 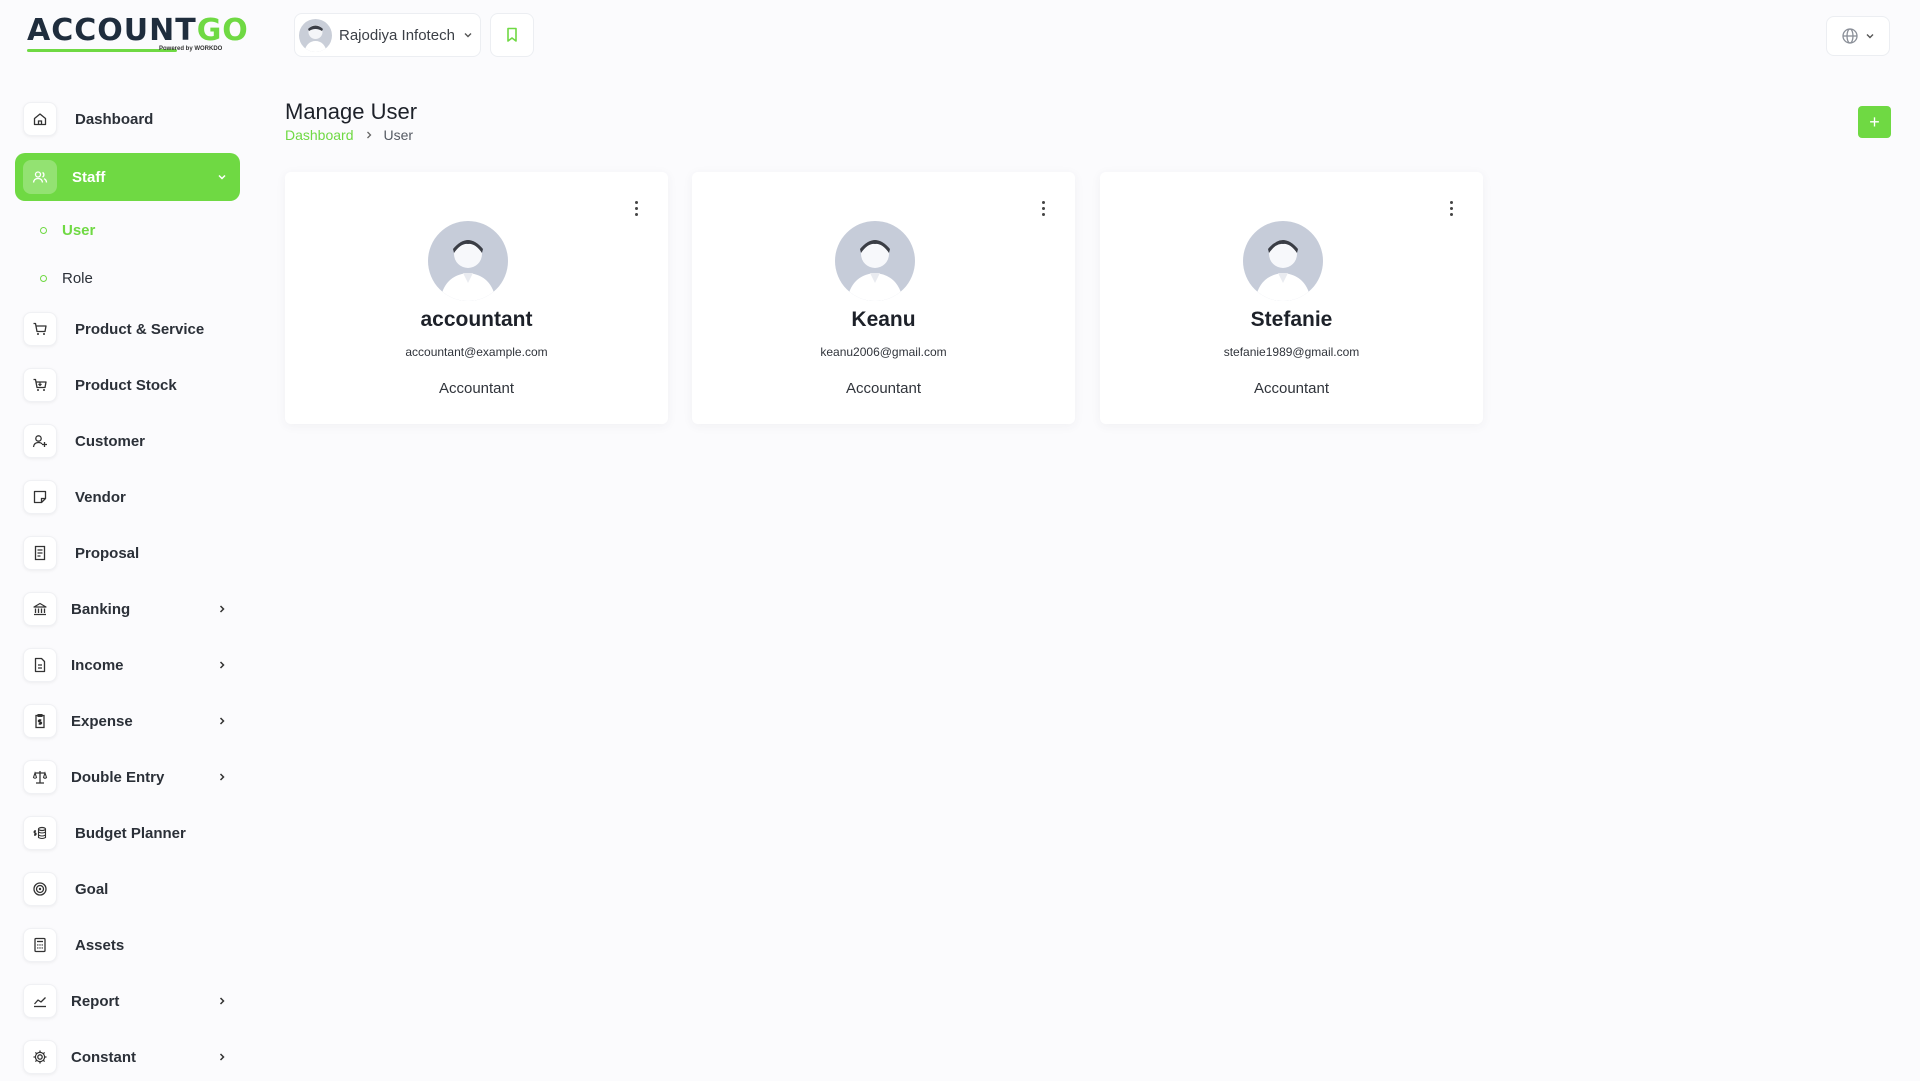 I want to click on cart-icon, so click(x=40, y=329).